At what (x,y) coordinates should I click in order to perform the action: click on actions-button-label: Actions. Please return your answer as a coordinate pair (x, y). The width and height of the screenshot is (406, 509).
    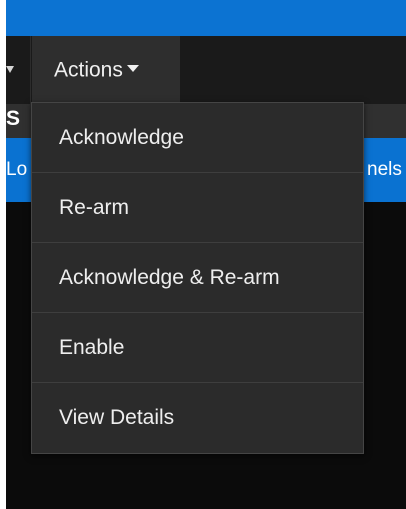
    Looking at the image, I should click on (88, 70).